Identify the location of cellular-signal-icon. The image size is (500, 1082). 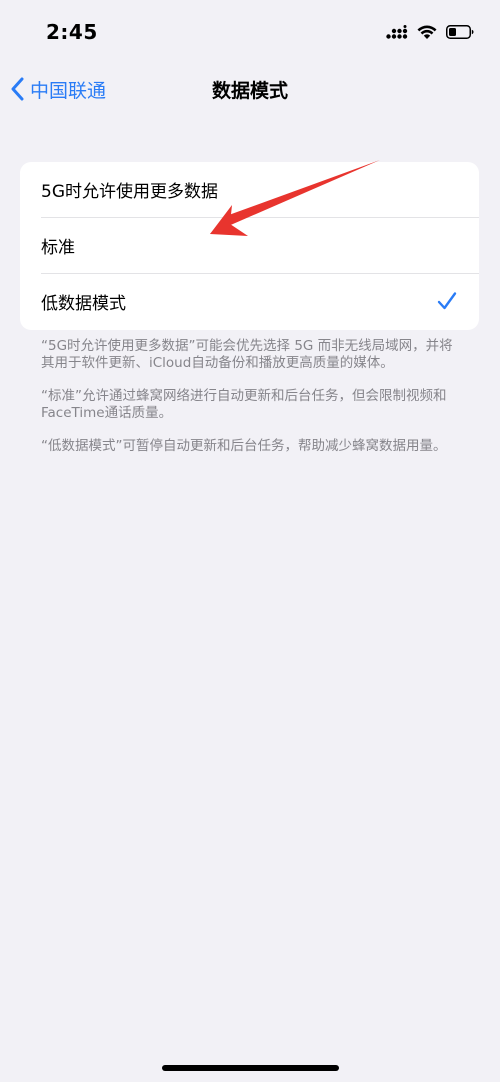
(397, 32).